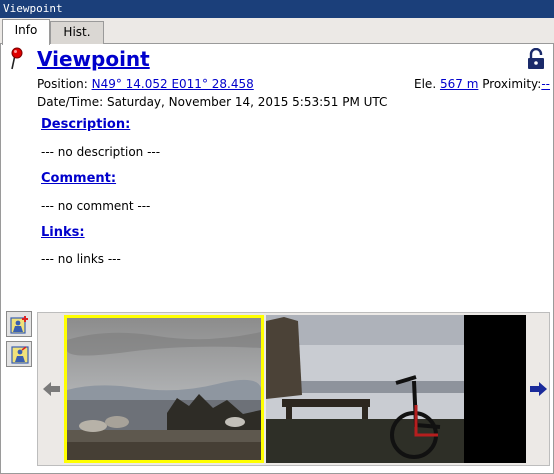 Image resolution: width=554 pixels, height=474 pixels. I want to click on position-row: Position: N49° 14.052 E011° 28.458, so click(145, 84).